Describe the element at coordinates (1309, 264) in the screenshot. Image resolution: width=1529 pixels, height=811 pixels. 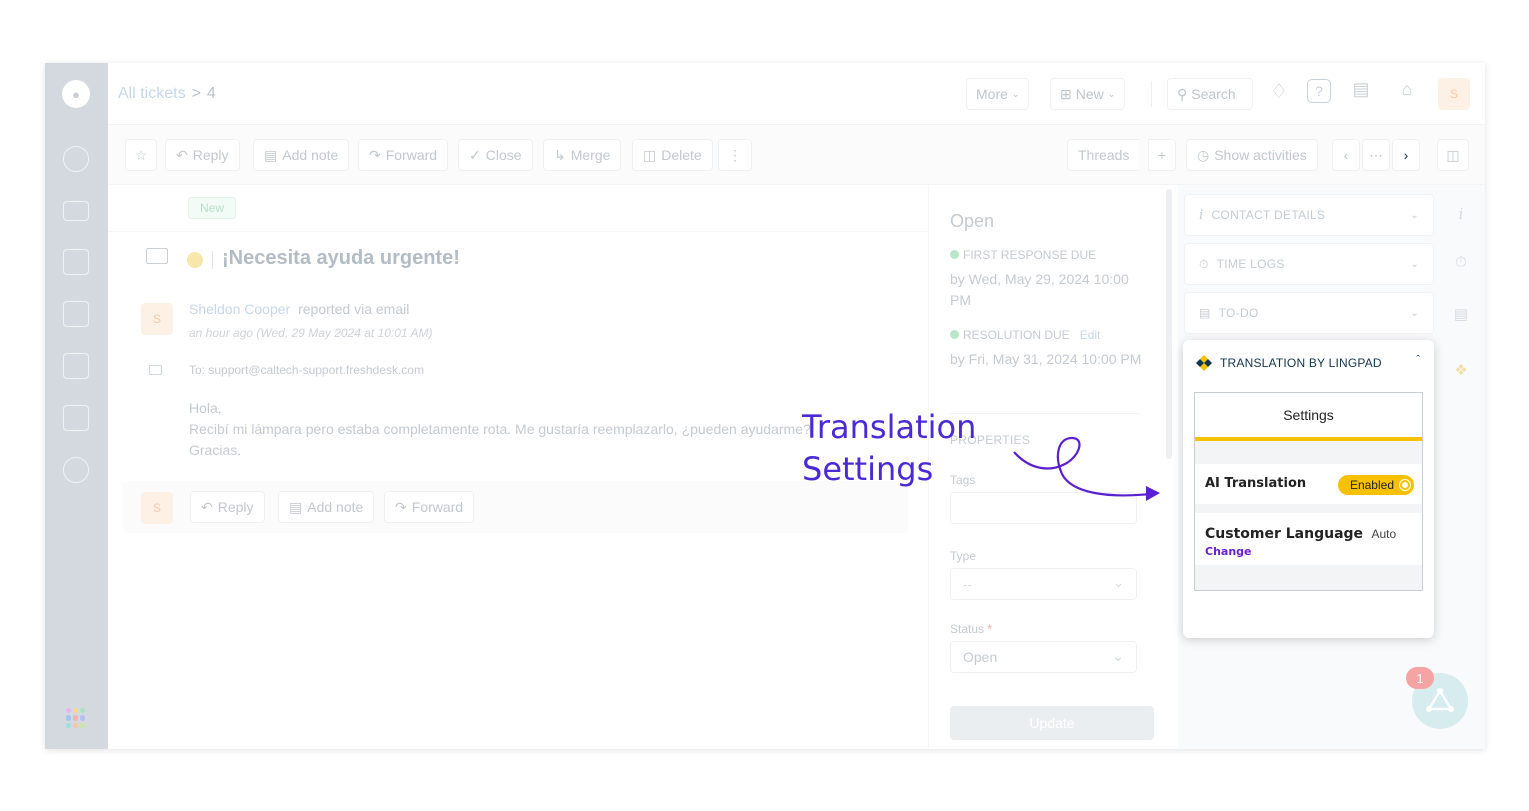
I see `time-logs-card: ⏱ TIME LOGS ⌄` at that location.